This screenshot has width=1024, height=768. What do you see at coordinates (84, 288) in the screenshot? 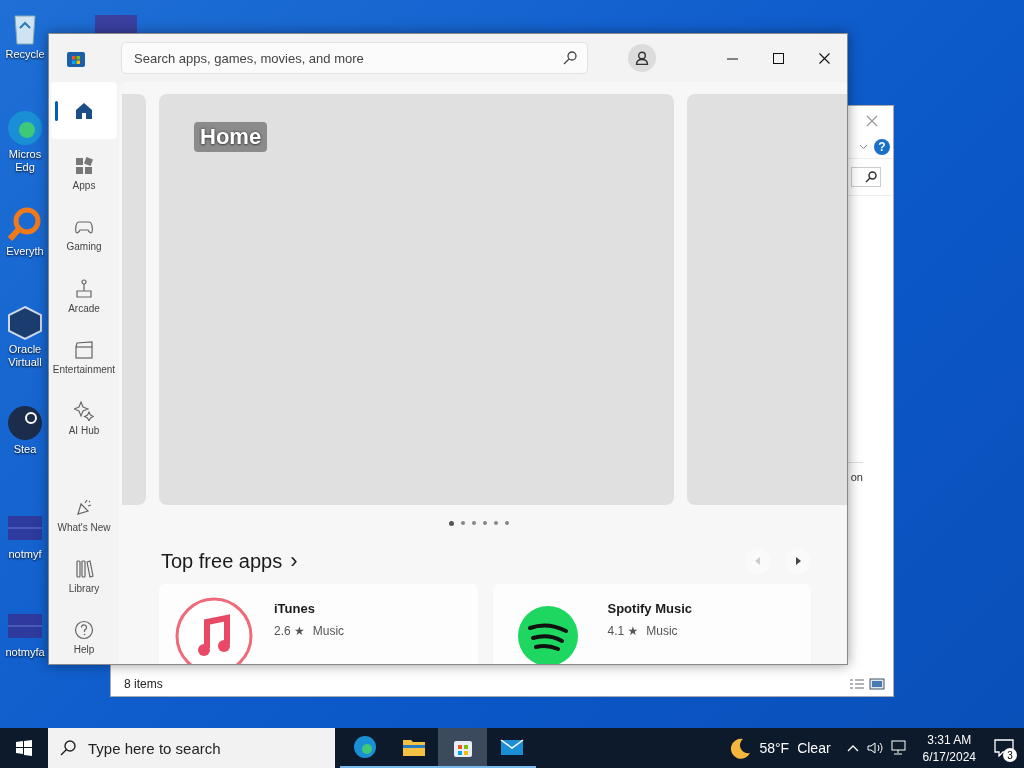
I see `joystick-icon` at bounding box center [84, 288].